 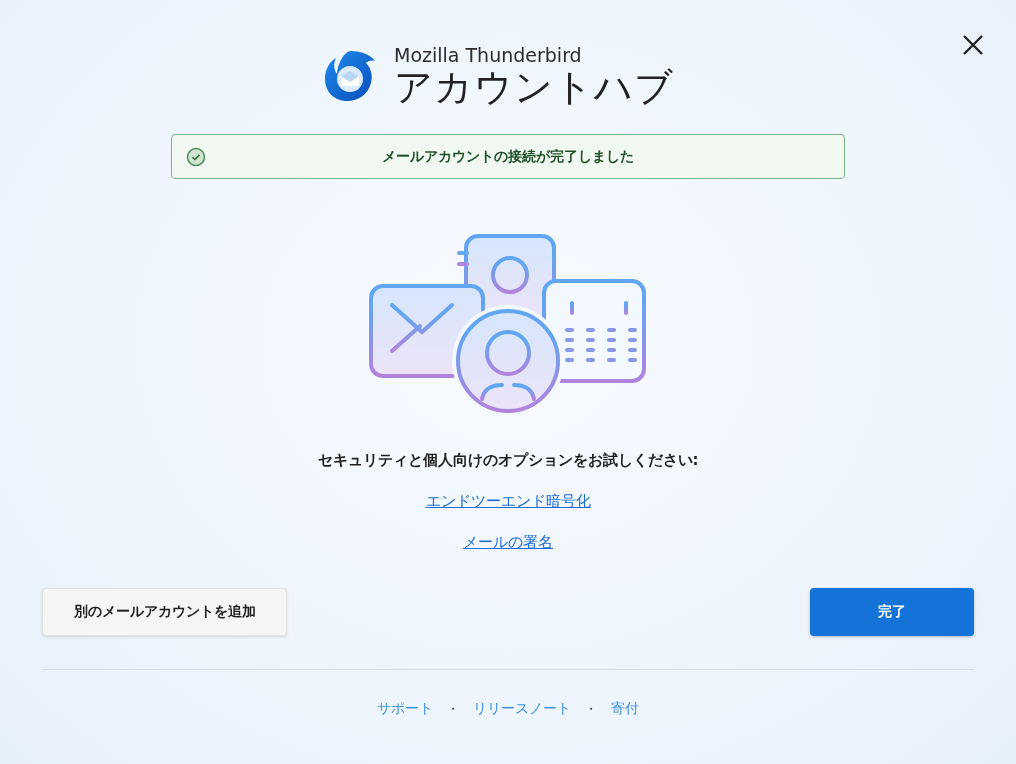 What do you see at coordinates (508, 156) in the screenshot?
I see `banner-message: メールアカウントの接続が完了しました` at bounding box center [508, 156].